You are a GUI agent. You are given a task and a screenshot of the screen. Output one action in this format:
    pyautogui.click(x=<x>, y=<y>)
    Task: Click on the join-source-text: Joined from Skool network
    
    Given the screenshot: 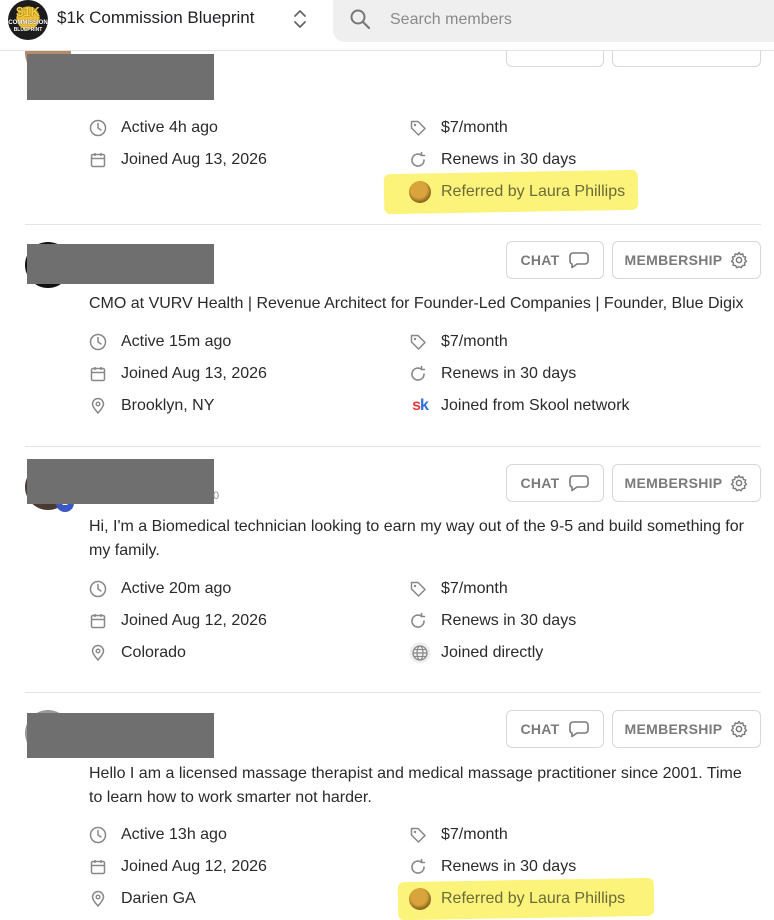 What is the action you would take?
    pyautogui.click(x=535, y=405)
    